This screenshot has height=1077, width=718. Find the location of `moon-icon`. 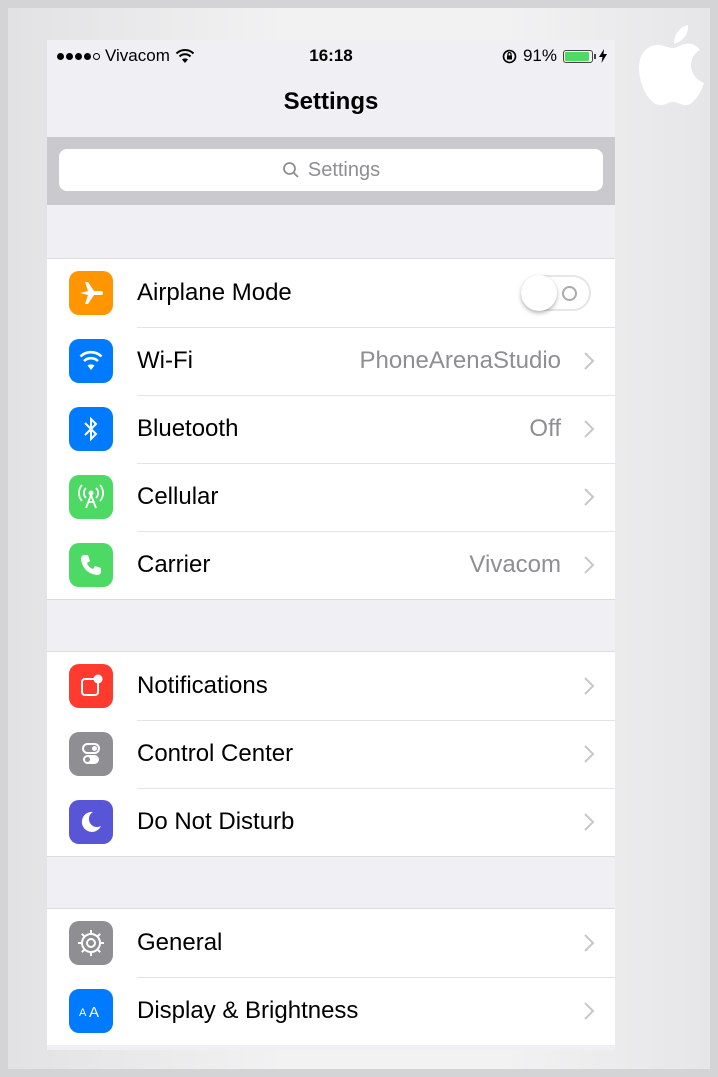

moon-icon is located at coordinates (91, 822).